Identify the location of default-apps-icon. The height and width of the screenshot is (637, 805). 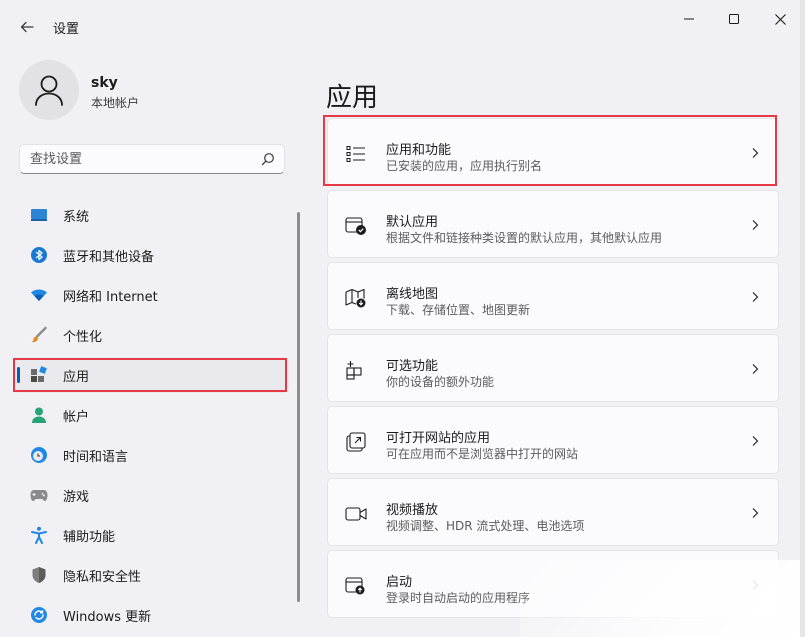
(356, 226).